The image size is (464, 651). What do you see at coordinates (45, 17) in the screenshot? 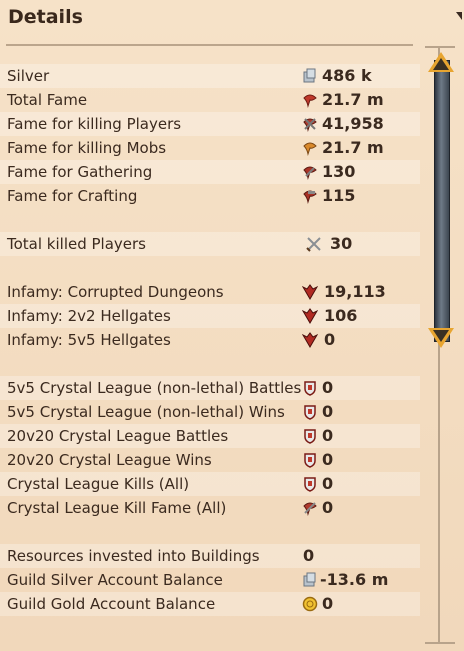
I see `panel-title: Details` at bounding box center [45, 17].